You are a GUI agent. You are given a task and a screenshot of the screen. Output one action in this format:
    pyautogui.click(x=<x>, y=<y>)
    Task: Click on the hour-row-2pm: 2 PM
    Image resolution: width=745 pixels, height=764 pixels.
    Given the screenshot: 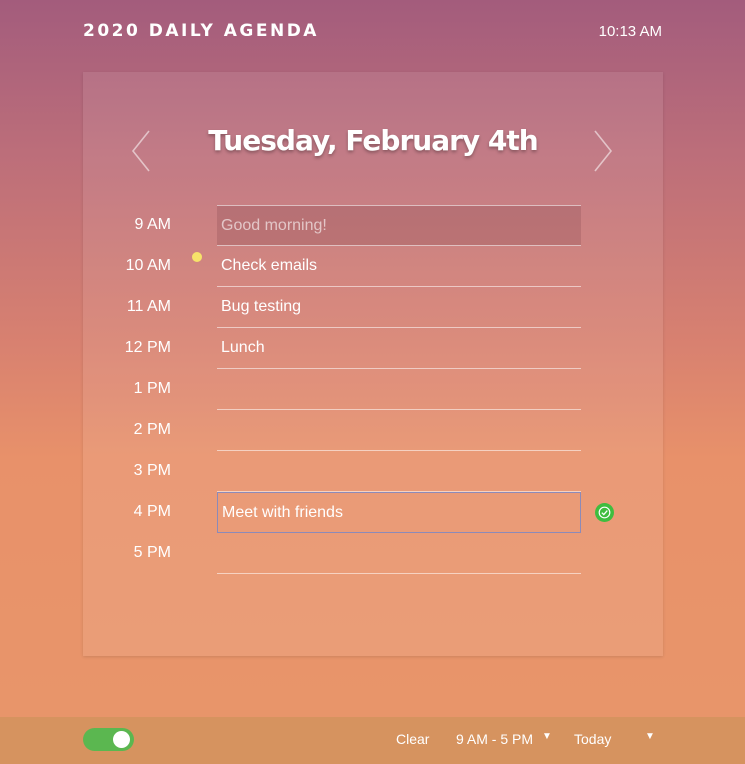 What is the action you would take?
    pyautogui.click(x=373, y=430)
    